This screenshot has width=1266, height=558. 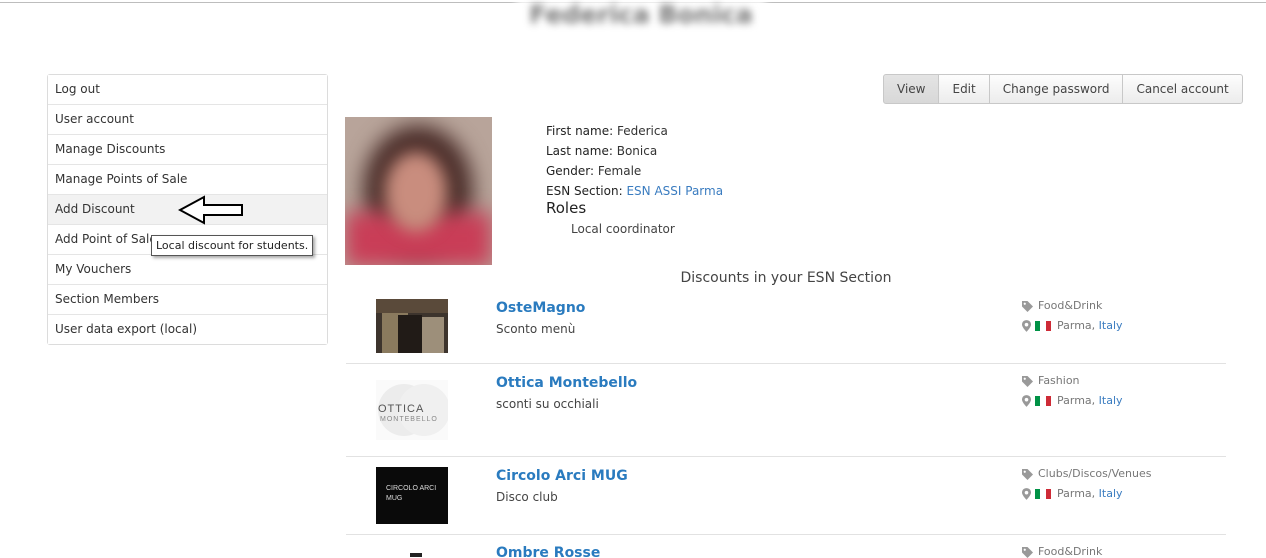 What do you see at coordinates (187, 270) in the screenshot?
I see `menu-item-my-vouchers: My Vouchers` at bounding box center [187, 270].